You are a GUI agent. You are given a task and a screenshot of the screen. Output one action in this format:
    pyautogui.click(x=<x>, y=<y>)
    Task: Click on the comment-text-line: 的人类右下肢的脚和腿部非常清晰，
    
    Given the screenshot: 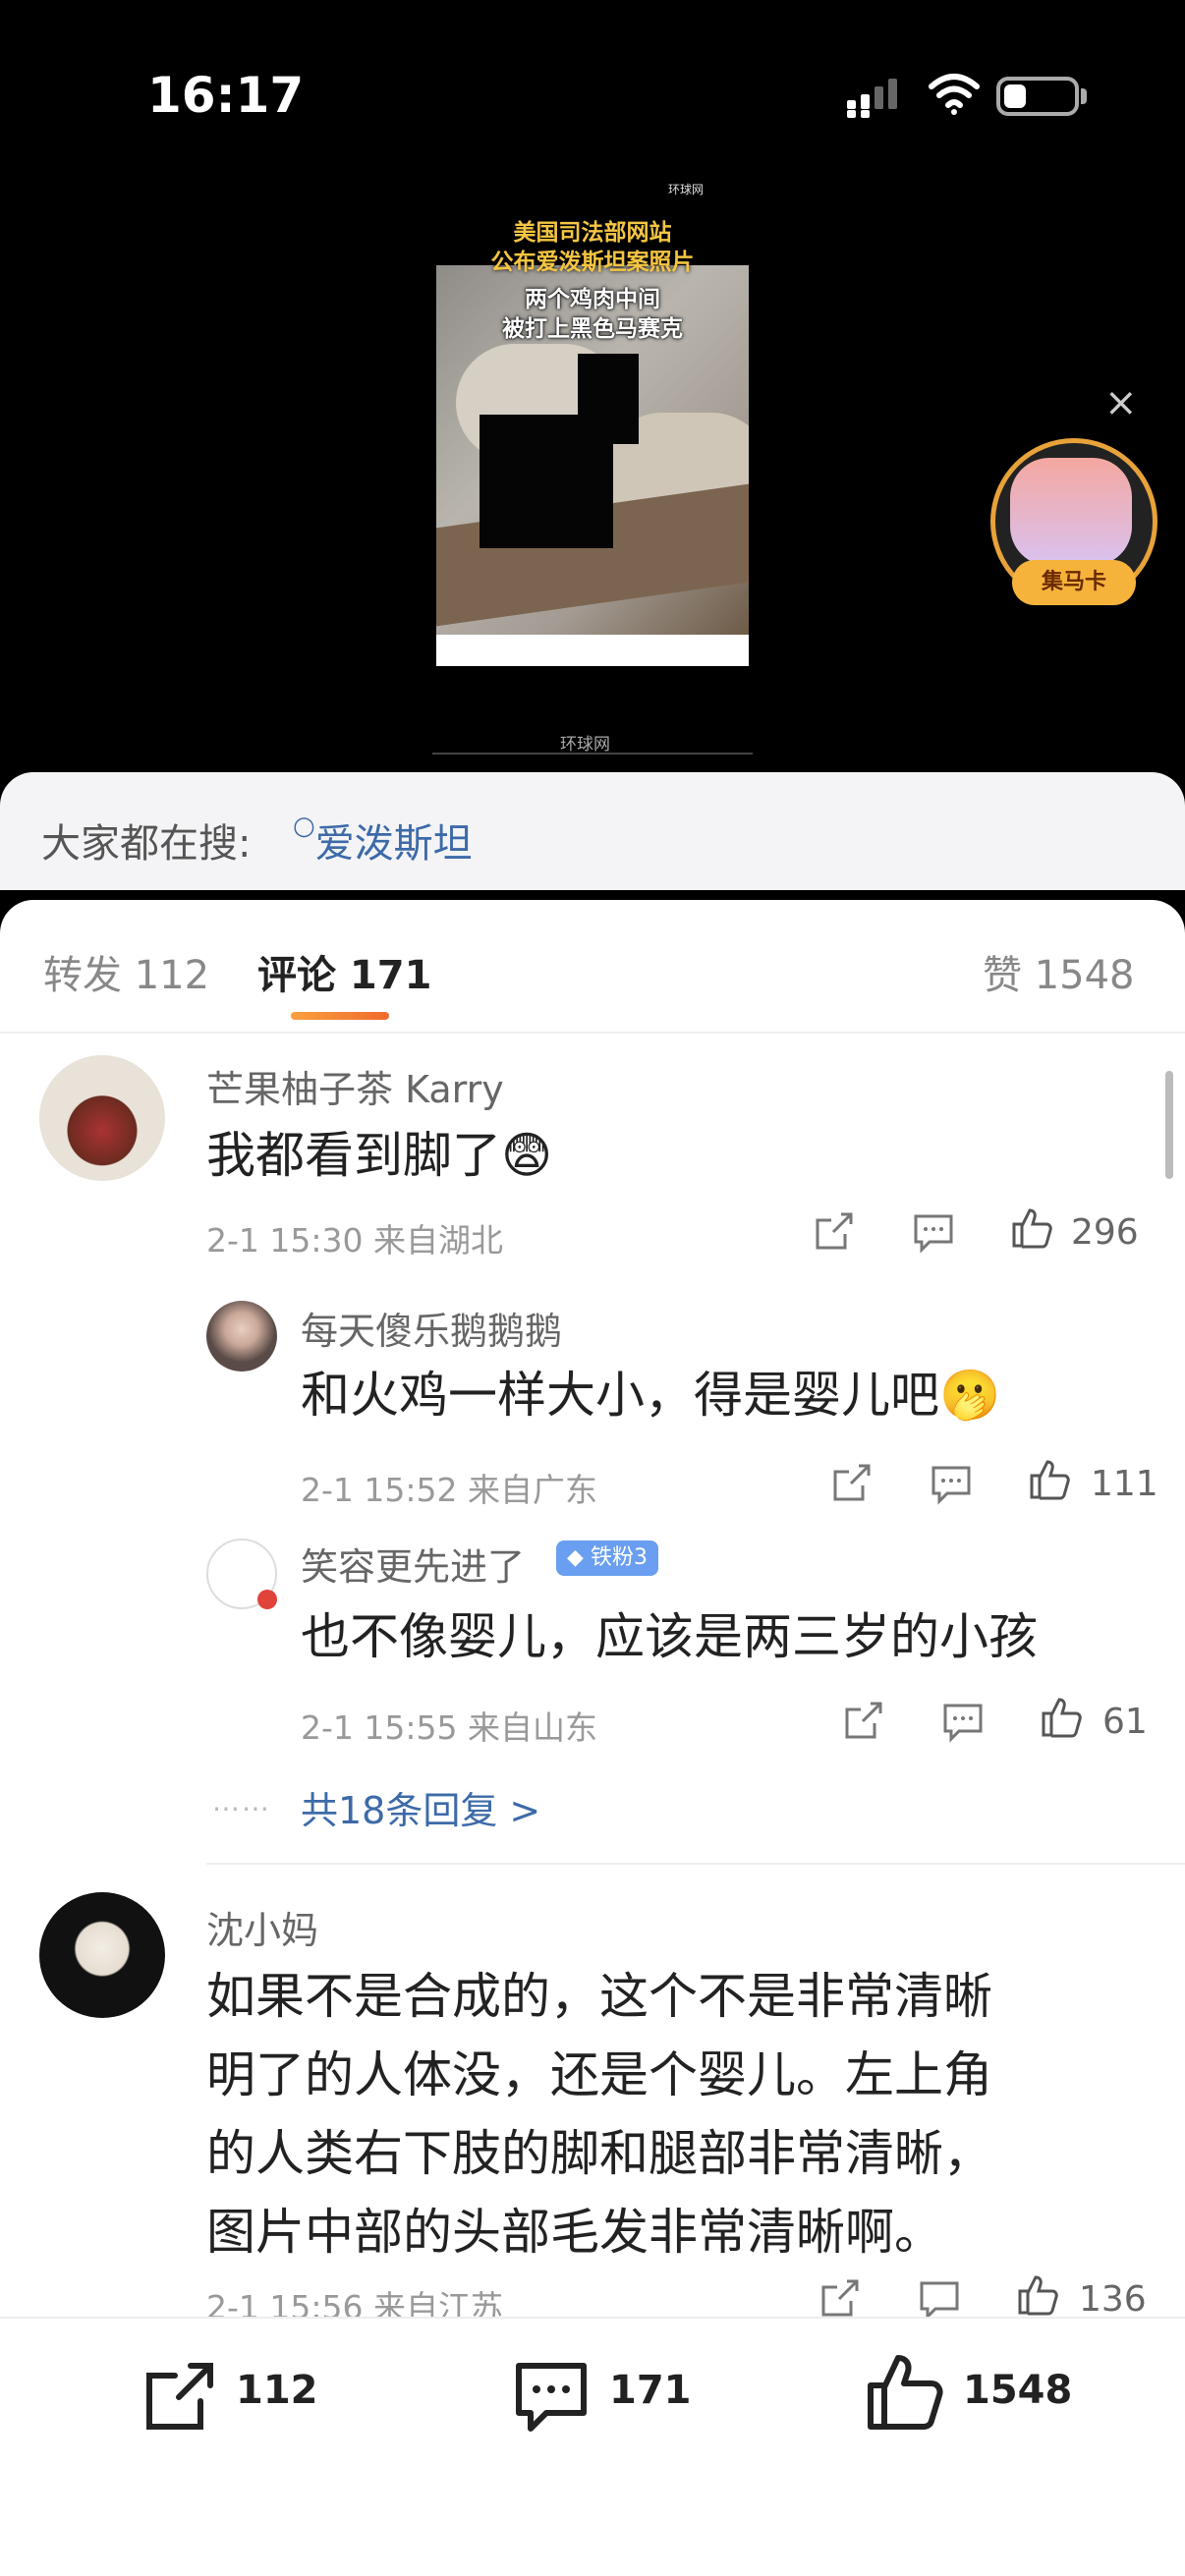 What is the action you would take?
    pyautogui.click(x=599, y=2153)
    